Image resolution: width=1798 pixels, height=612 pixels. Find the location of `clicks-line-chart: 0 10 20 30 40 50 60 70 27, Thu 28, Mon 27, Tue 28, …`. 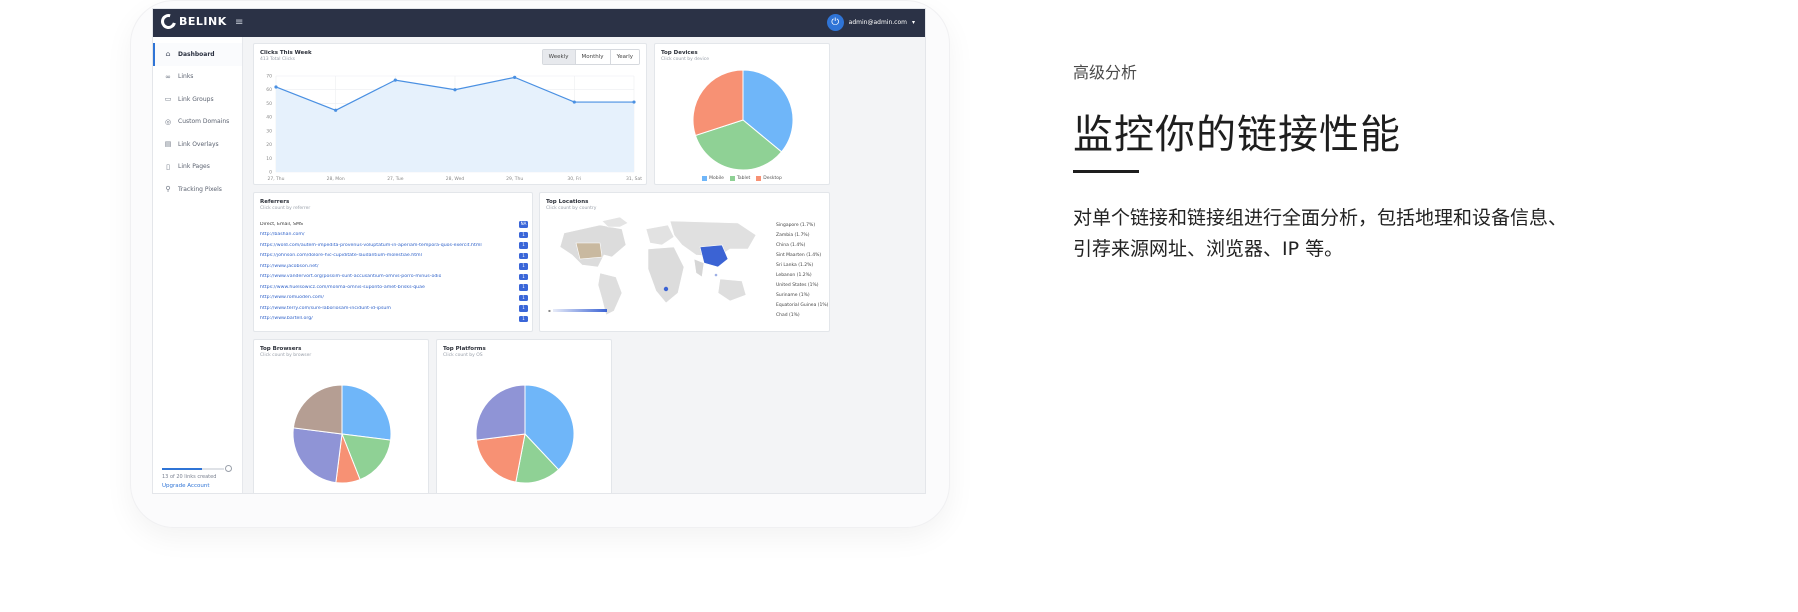

clicks-line-chart: 0 10 20 30 40 50 60 70 27, Thu 28, Mon 27, Tue 28, … is located at coordinates (454, 128).